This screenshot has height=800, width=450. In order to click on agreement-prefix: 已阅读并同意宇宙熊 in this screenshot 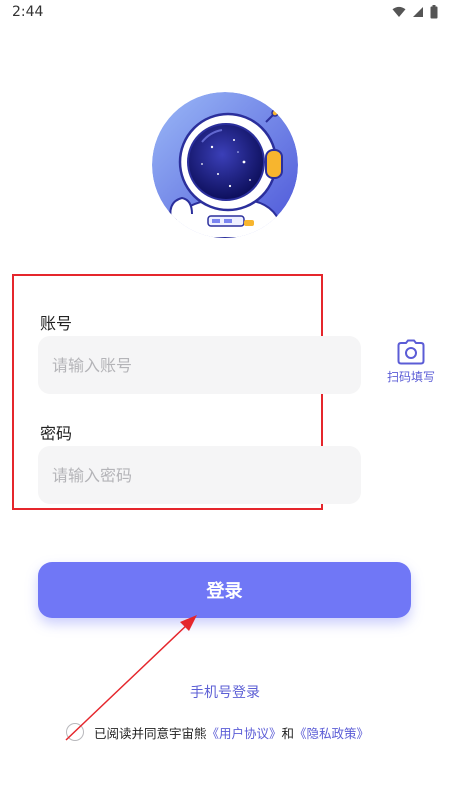, I will do `click(150, 733)`.